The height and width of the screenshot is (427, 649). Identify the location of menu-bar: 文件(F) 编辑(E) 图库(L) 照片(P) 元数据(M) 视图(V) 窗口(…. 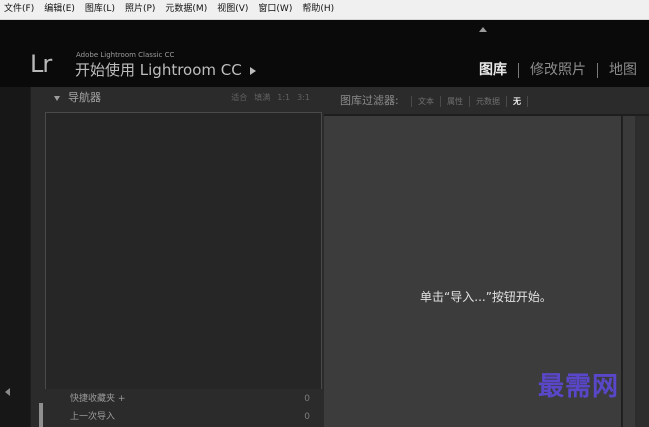
(324, 10).